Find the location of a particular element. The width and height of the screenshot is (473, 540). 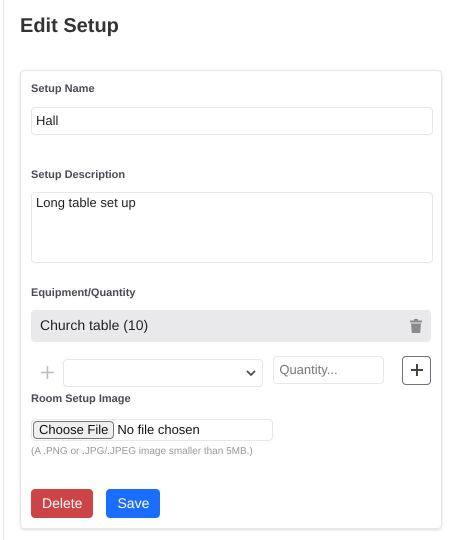

field-label: Setup Description is located at coordinates (78, 175).